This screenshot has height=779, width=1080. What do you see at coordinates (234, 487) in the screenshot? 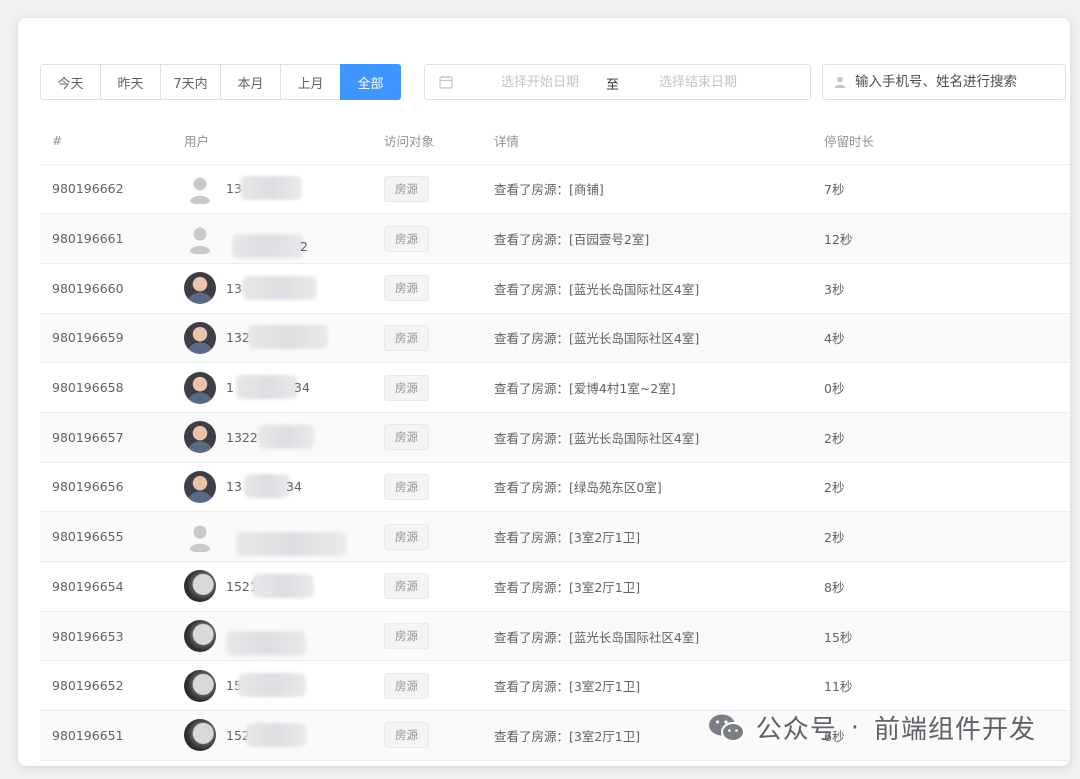
I see `phone-prefix: 13` at bounding box center [234, 487].